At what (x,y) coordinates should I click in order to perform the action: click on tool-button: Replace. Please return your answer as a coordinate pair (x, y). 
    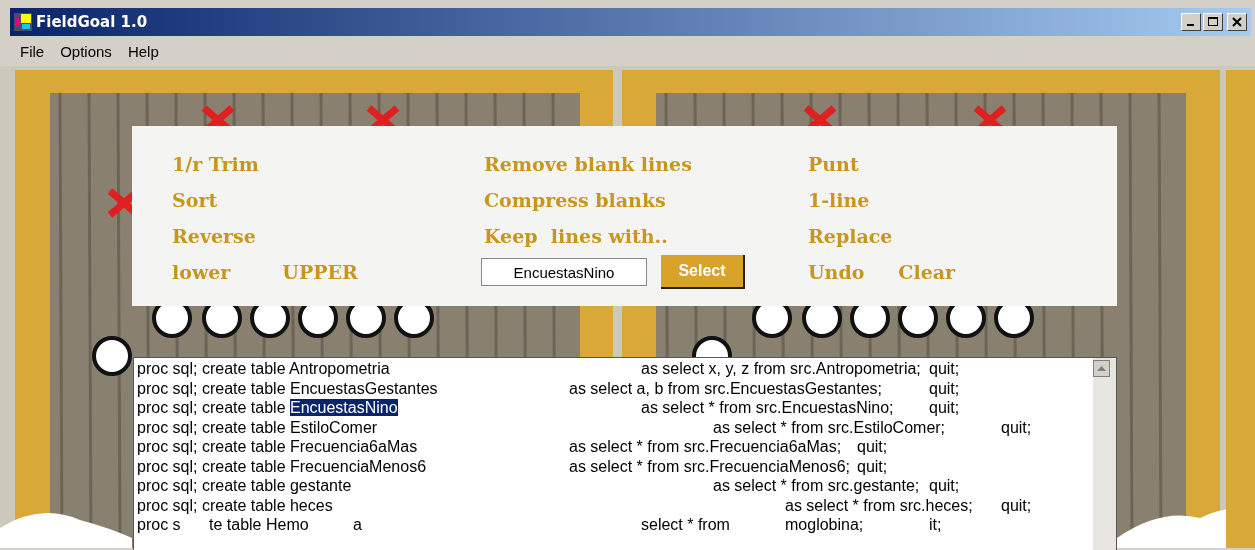
    Looking at the image, I should click on (850, 236).